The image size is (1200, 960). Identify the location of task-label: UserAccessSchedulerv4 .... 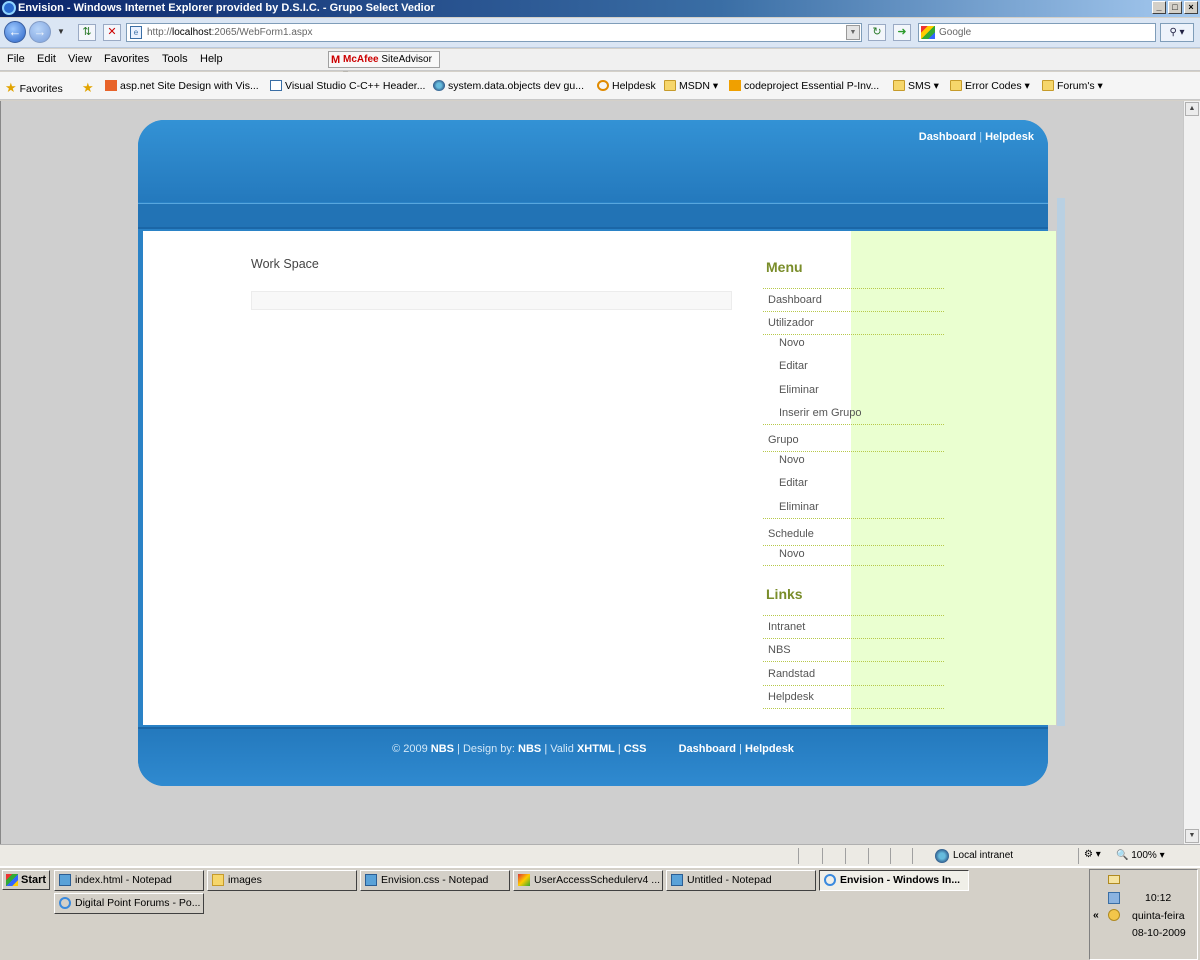
(597, 880).